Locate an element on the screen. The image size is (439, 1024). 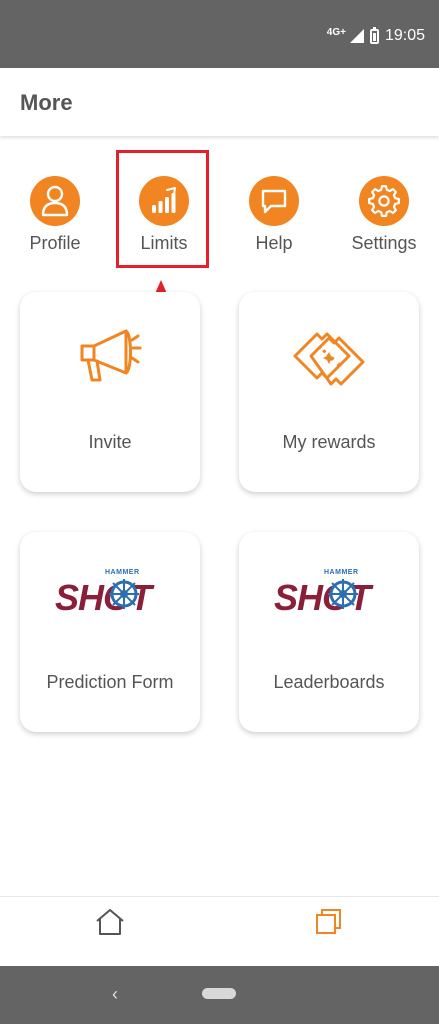
top-menu: Profile Limits Help Settings is located at coordinates (219, 217).